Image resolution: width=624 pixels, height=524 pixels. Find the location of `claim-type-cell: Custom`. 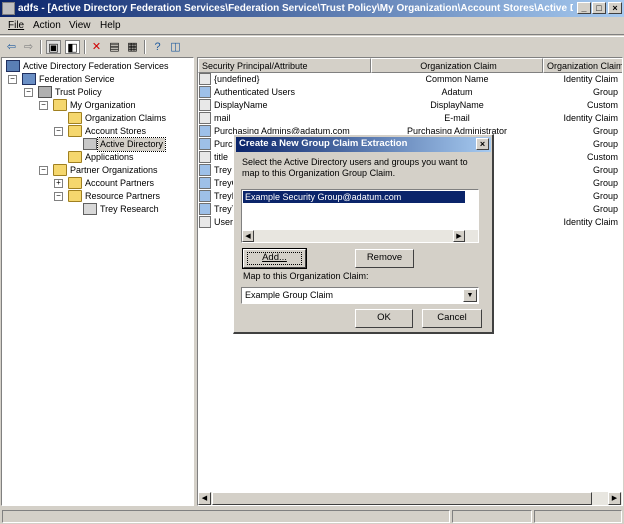

claim-type-cell: Custom is located at coordinates (602, 157).